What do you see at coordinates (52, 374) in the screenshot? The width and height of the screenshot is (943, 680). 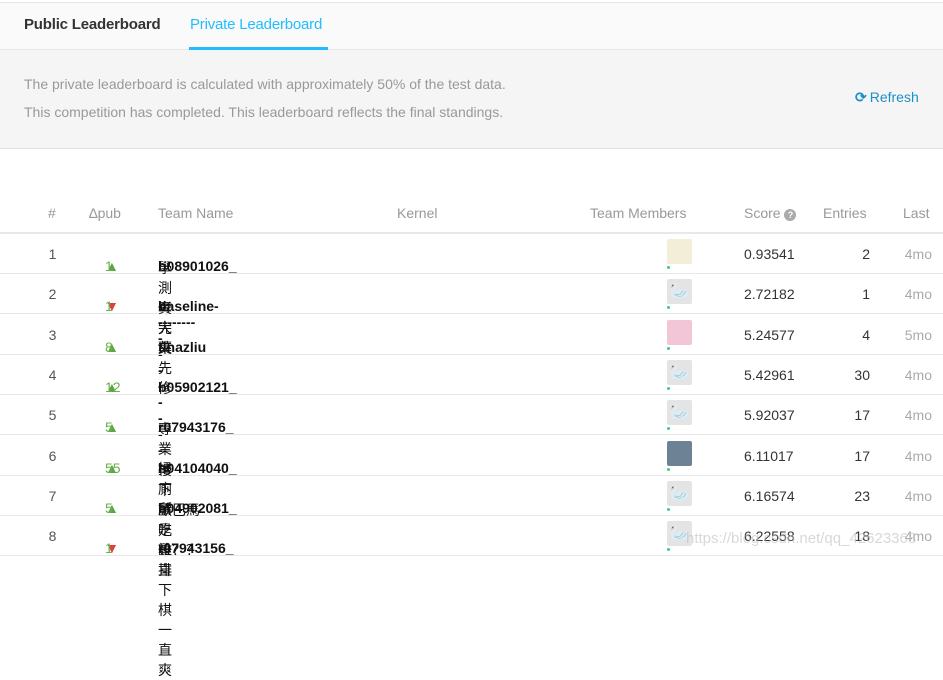 I see `rank: 4` at bounding box center [52, 374].